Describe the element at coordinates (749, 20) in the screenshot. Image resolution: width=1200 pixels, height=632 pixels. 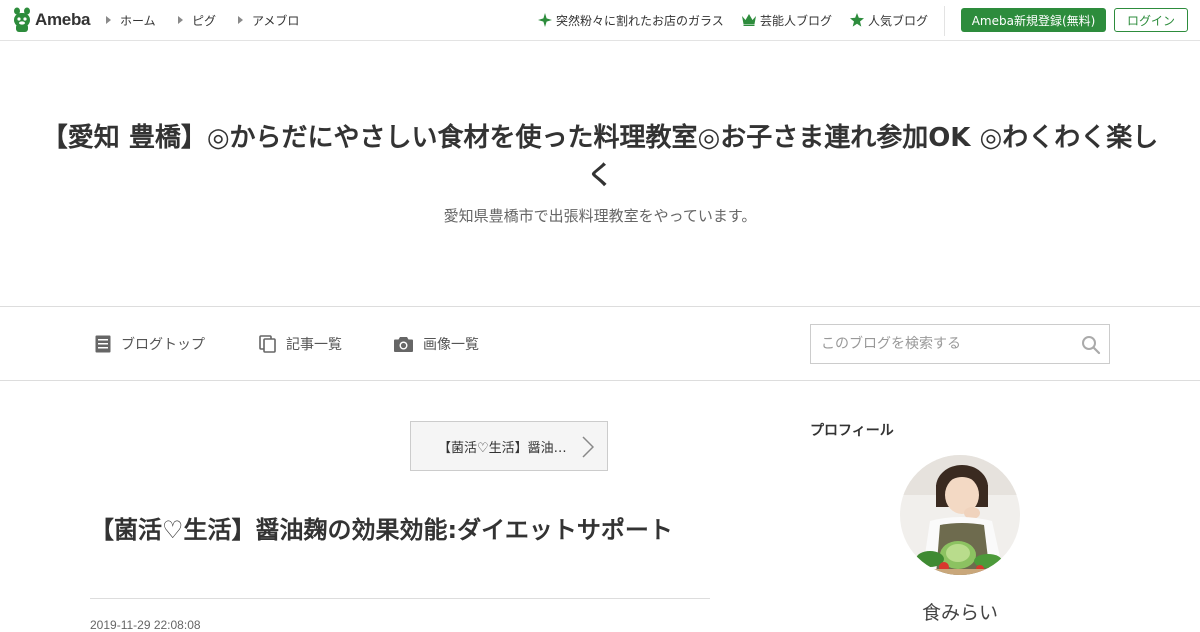
I see `crown-icon` at that location.